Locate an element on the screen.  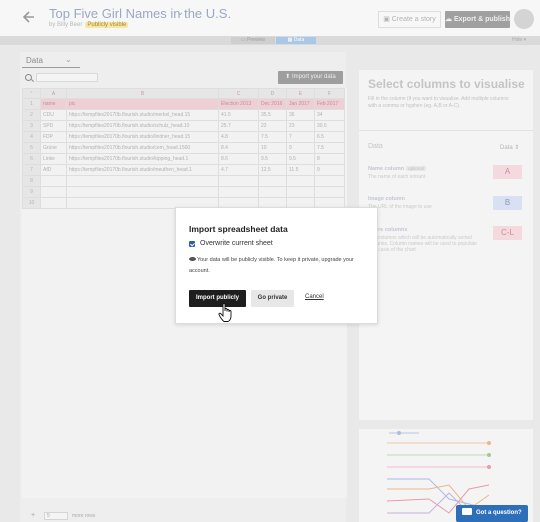
row-count-input: 5 is located at coordinates (56, 516).